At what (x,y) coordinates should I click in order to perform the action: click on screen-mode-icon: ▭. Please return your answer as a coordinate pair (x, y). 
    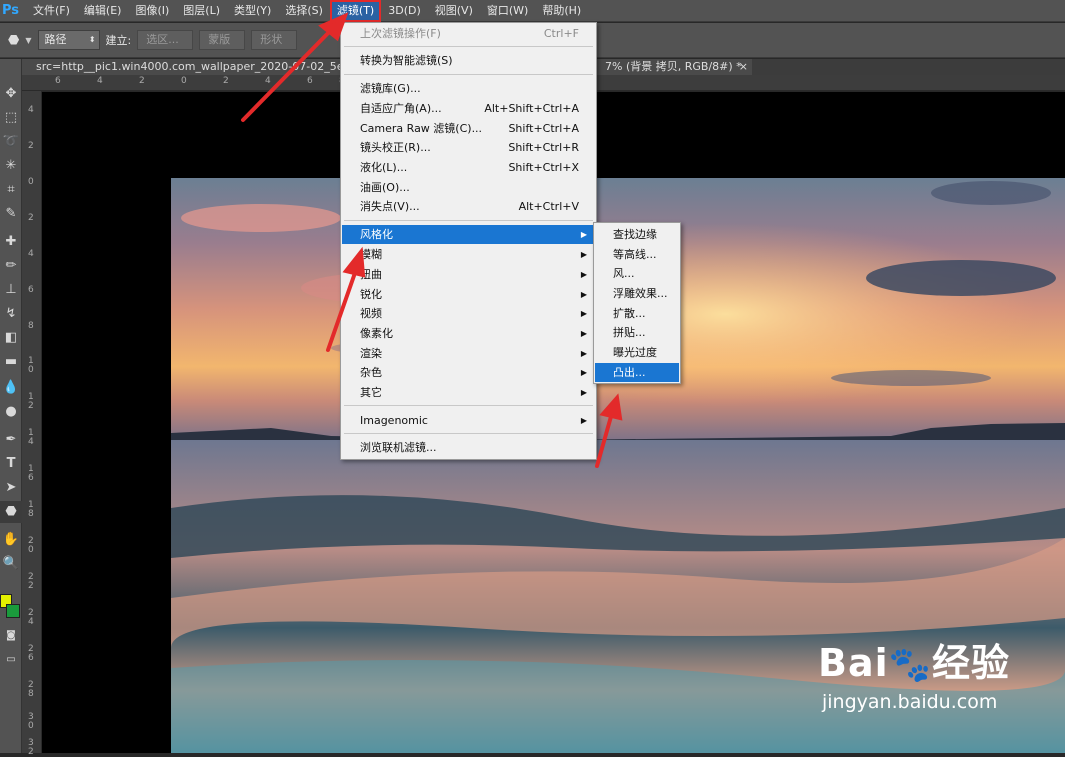
    Looking at the image, I should click on (11, 660).